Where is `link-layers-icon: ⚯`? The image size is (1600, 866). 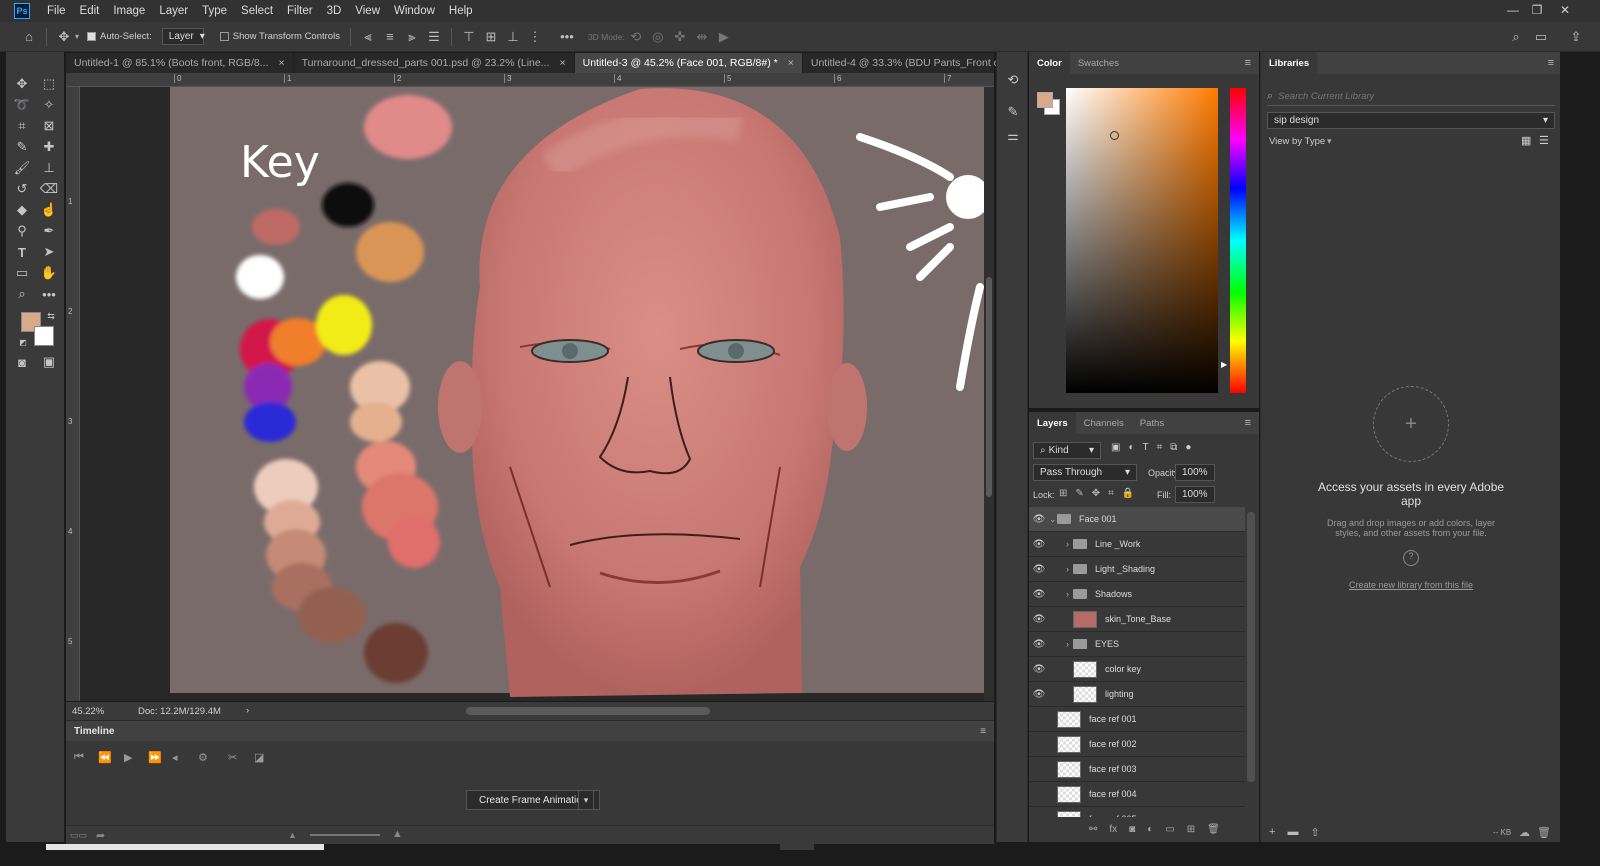
link-layers-icon: ⚯ is located at coordinates (1093, 829).